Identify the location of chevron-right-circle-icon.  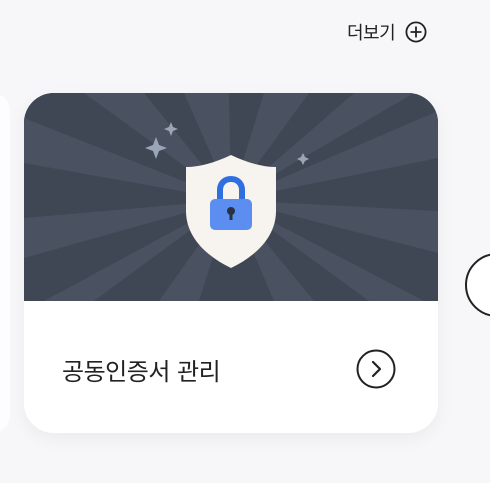
(376, 369).